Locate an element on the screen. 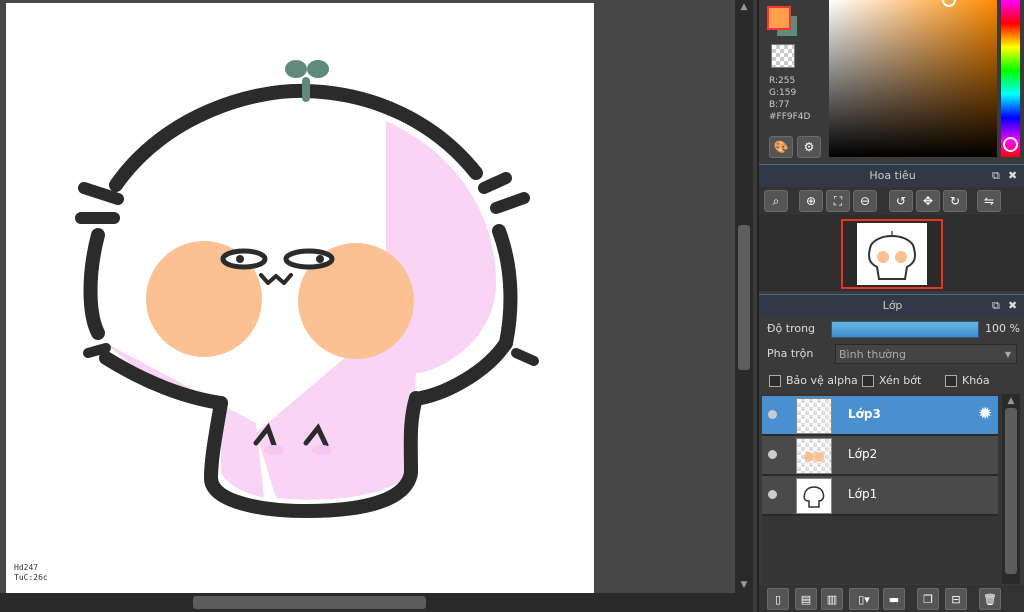  layer-name: Lớp3 is located at coordinates (864, 414).